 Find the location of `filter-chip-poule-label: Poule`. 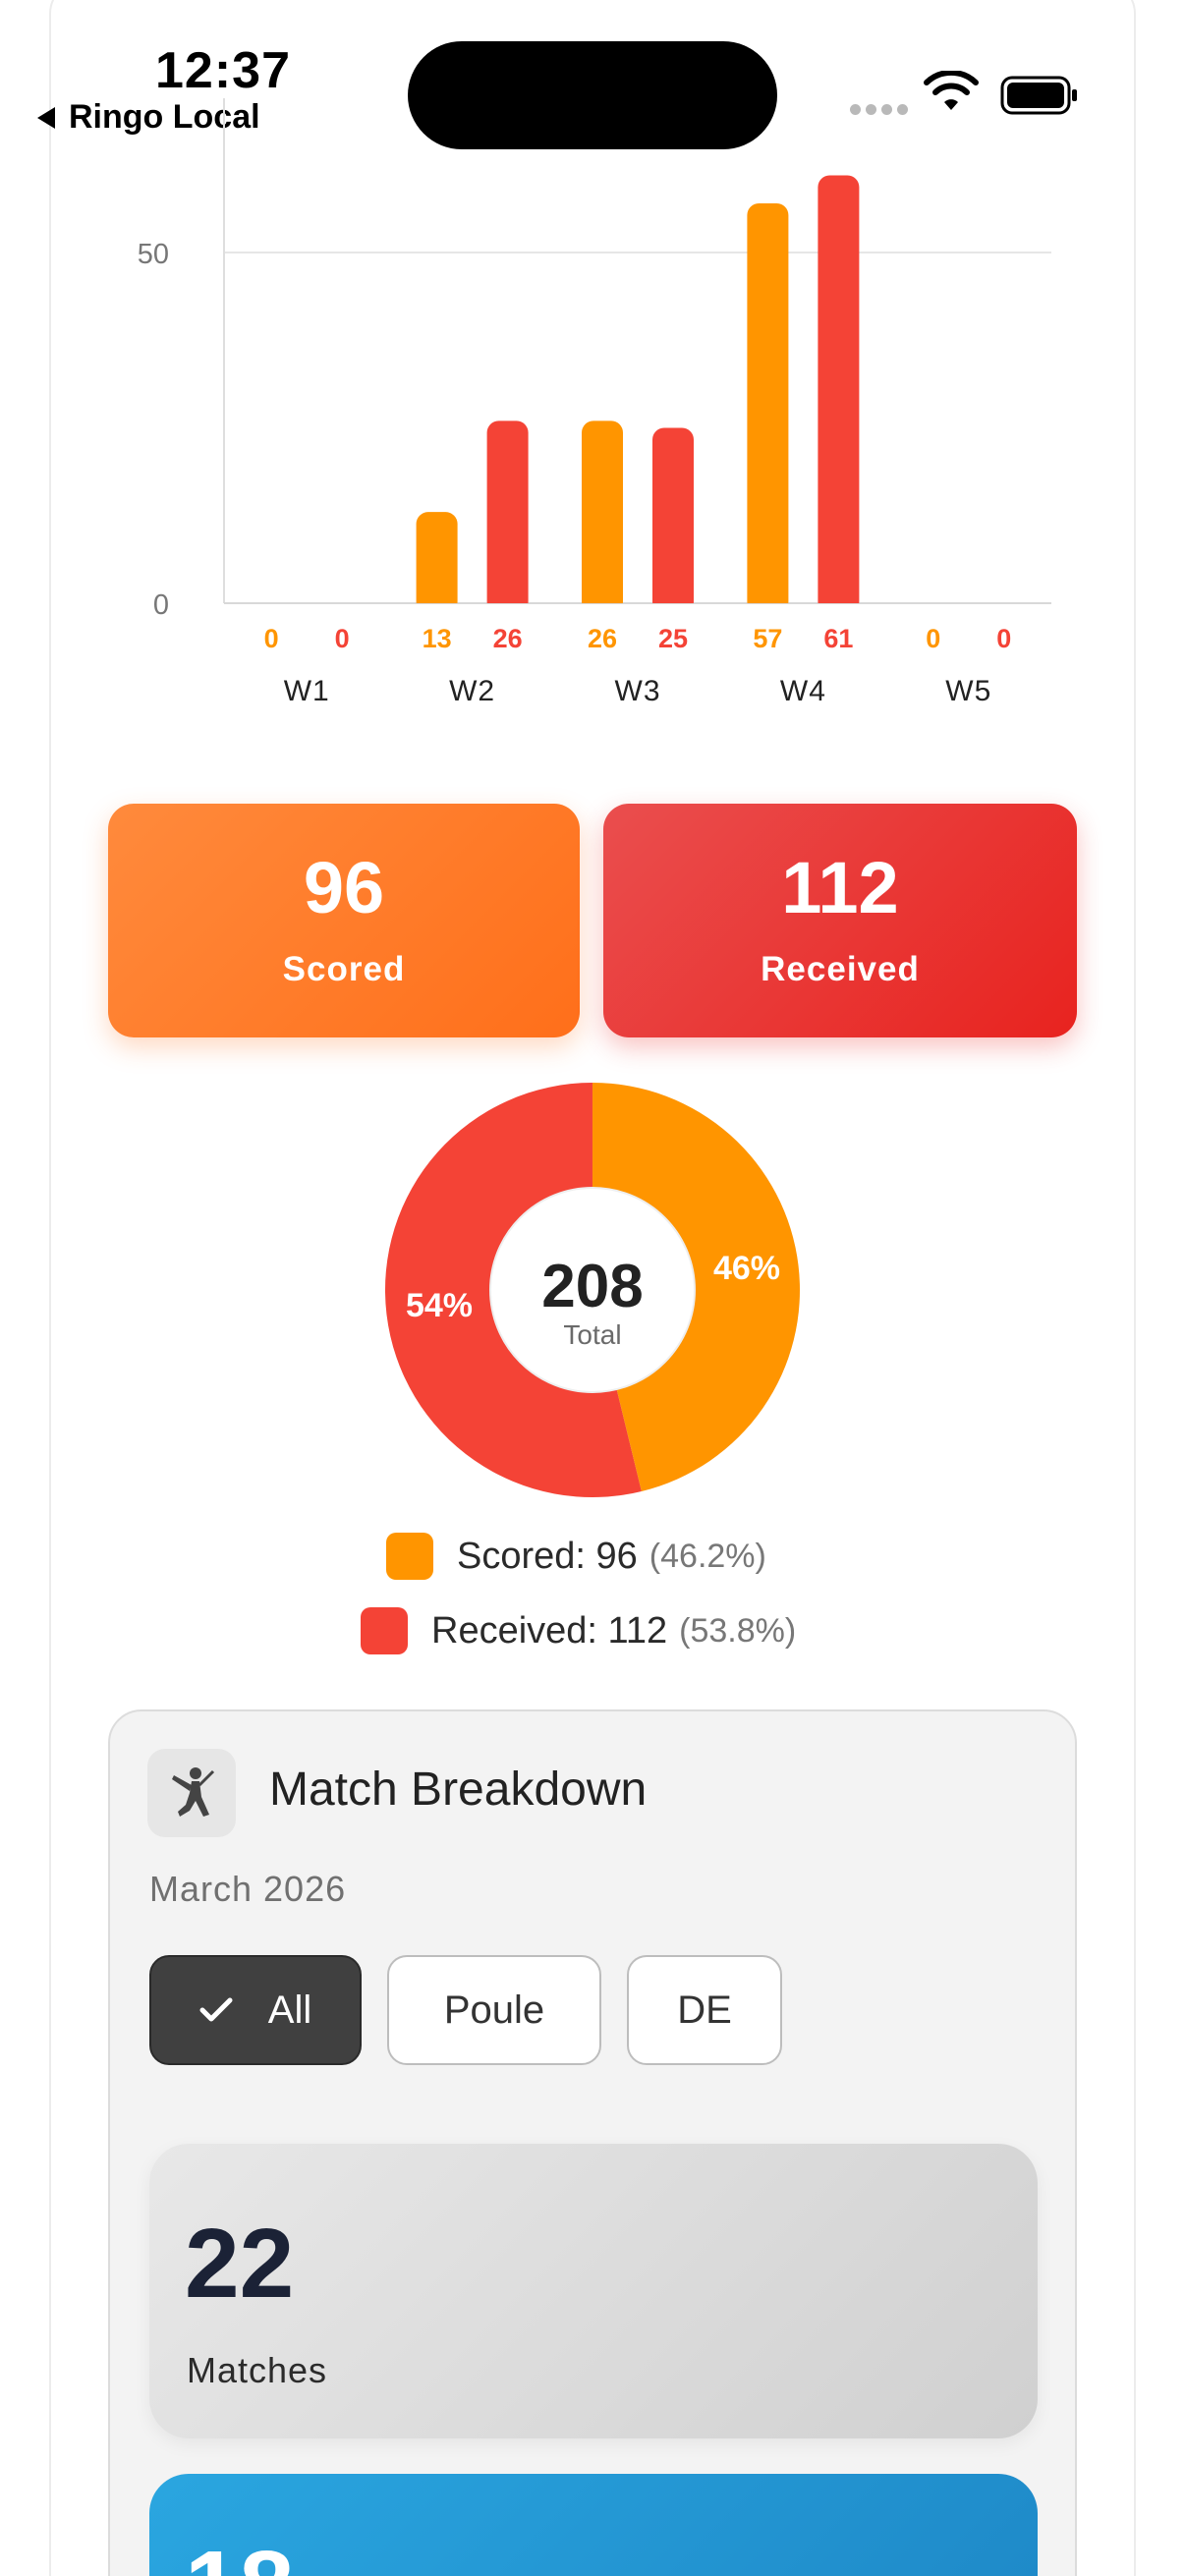

filter-chip-poule-label: Poule is located at coordinates (494, 2010).